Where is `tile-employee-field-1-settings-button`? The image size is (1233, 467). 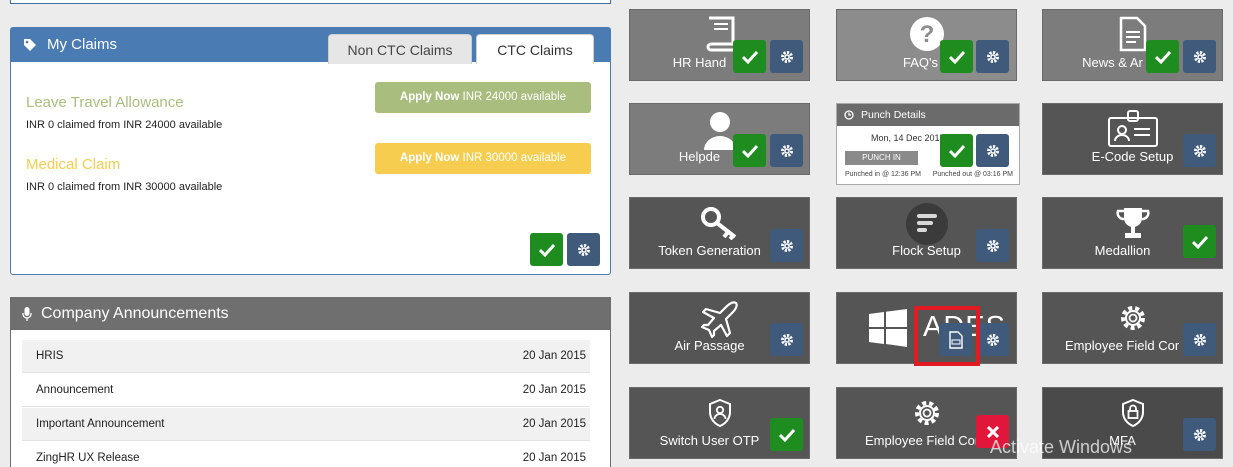 tile-employee-field-1-settings-button is located at coordinates (1199, 339).